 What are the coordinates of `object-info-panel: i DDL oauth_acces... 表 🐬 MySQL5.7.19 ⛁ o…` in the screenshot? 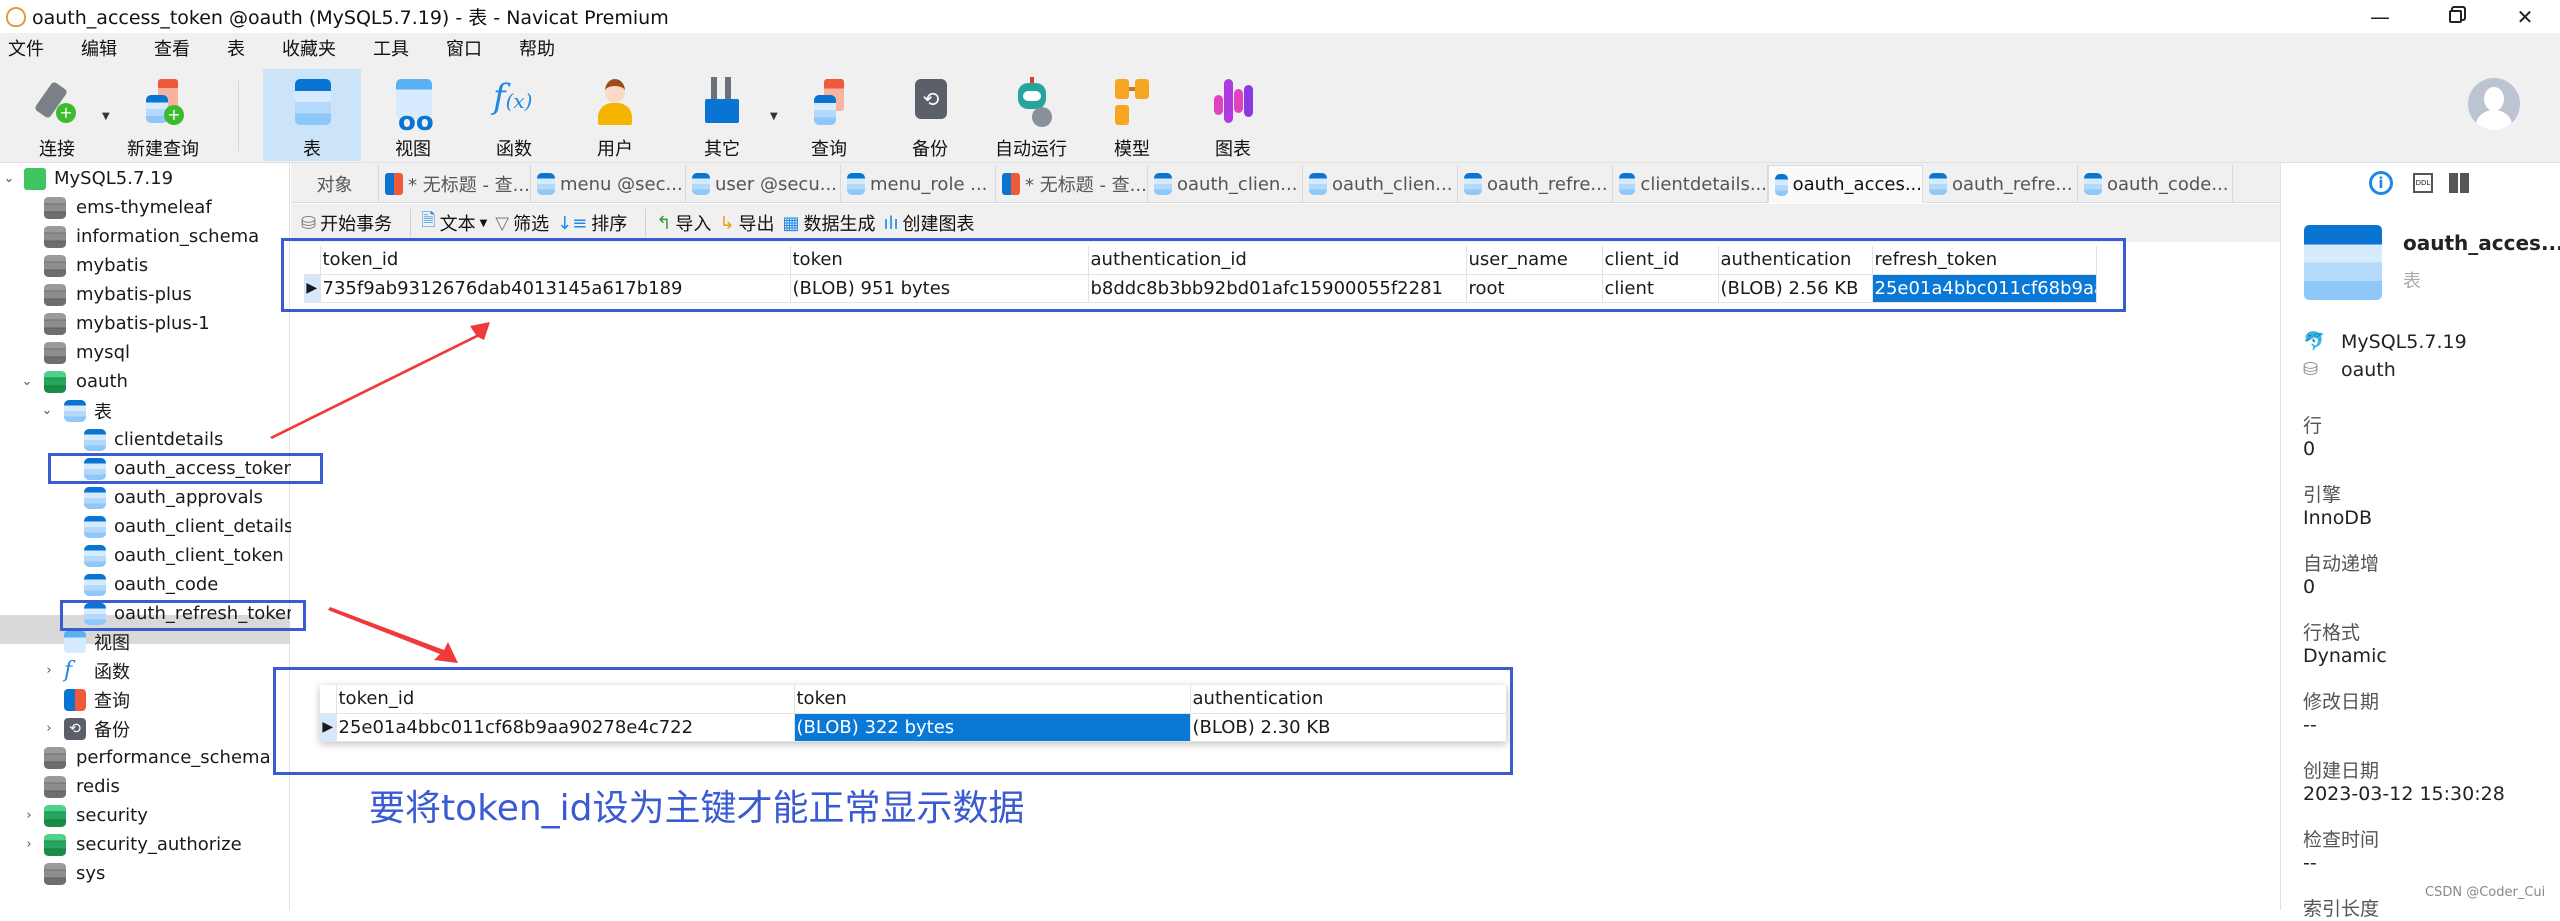 It's located at (2420, 541).